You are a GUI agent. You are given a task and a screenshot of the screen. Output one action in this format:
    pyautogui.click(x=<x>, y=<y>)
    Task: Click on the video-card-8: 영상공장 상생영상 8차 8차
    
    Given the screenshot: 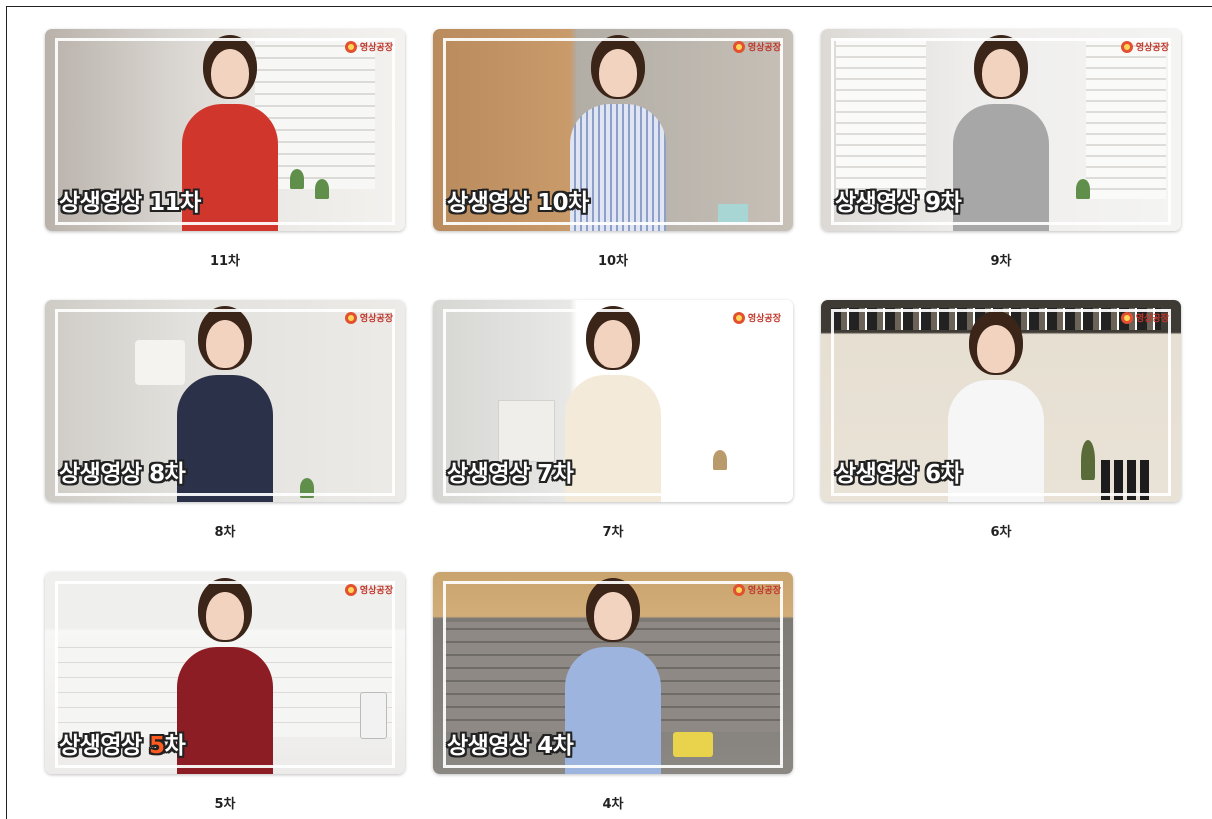 What is the action you would take?
    pyautogui.click(x=225, y=420)
    